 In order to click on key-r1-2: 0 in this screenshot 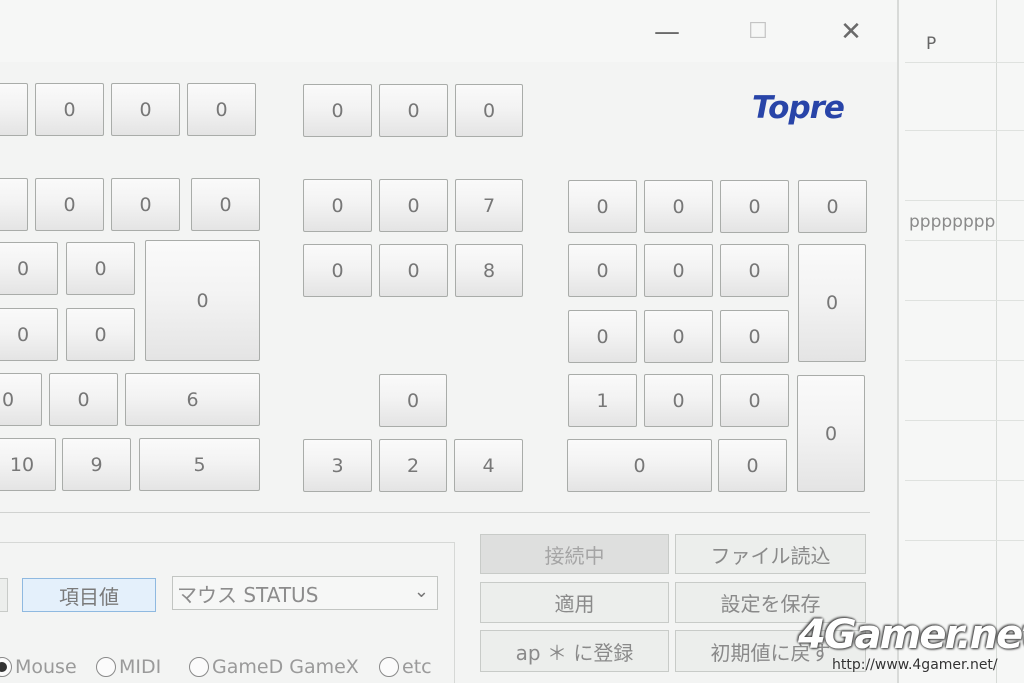, I will do `click(145, 109)`.